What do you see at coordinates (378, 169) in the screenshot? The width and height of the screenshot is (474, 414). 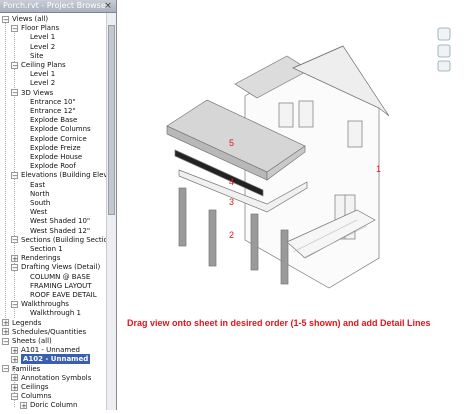 I see `label-1: 1` at bounding box center [378, 169].